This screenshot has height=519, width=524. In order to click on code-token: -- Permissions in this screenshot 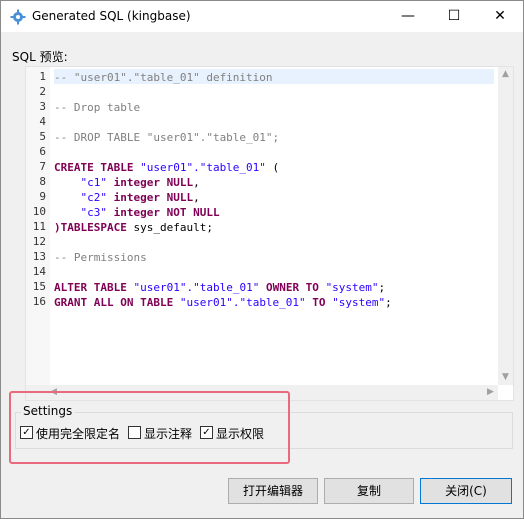, I will do `click(100, 257)`.